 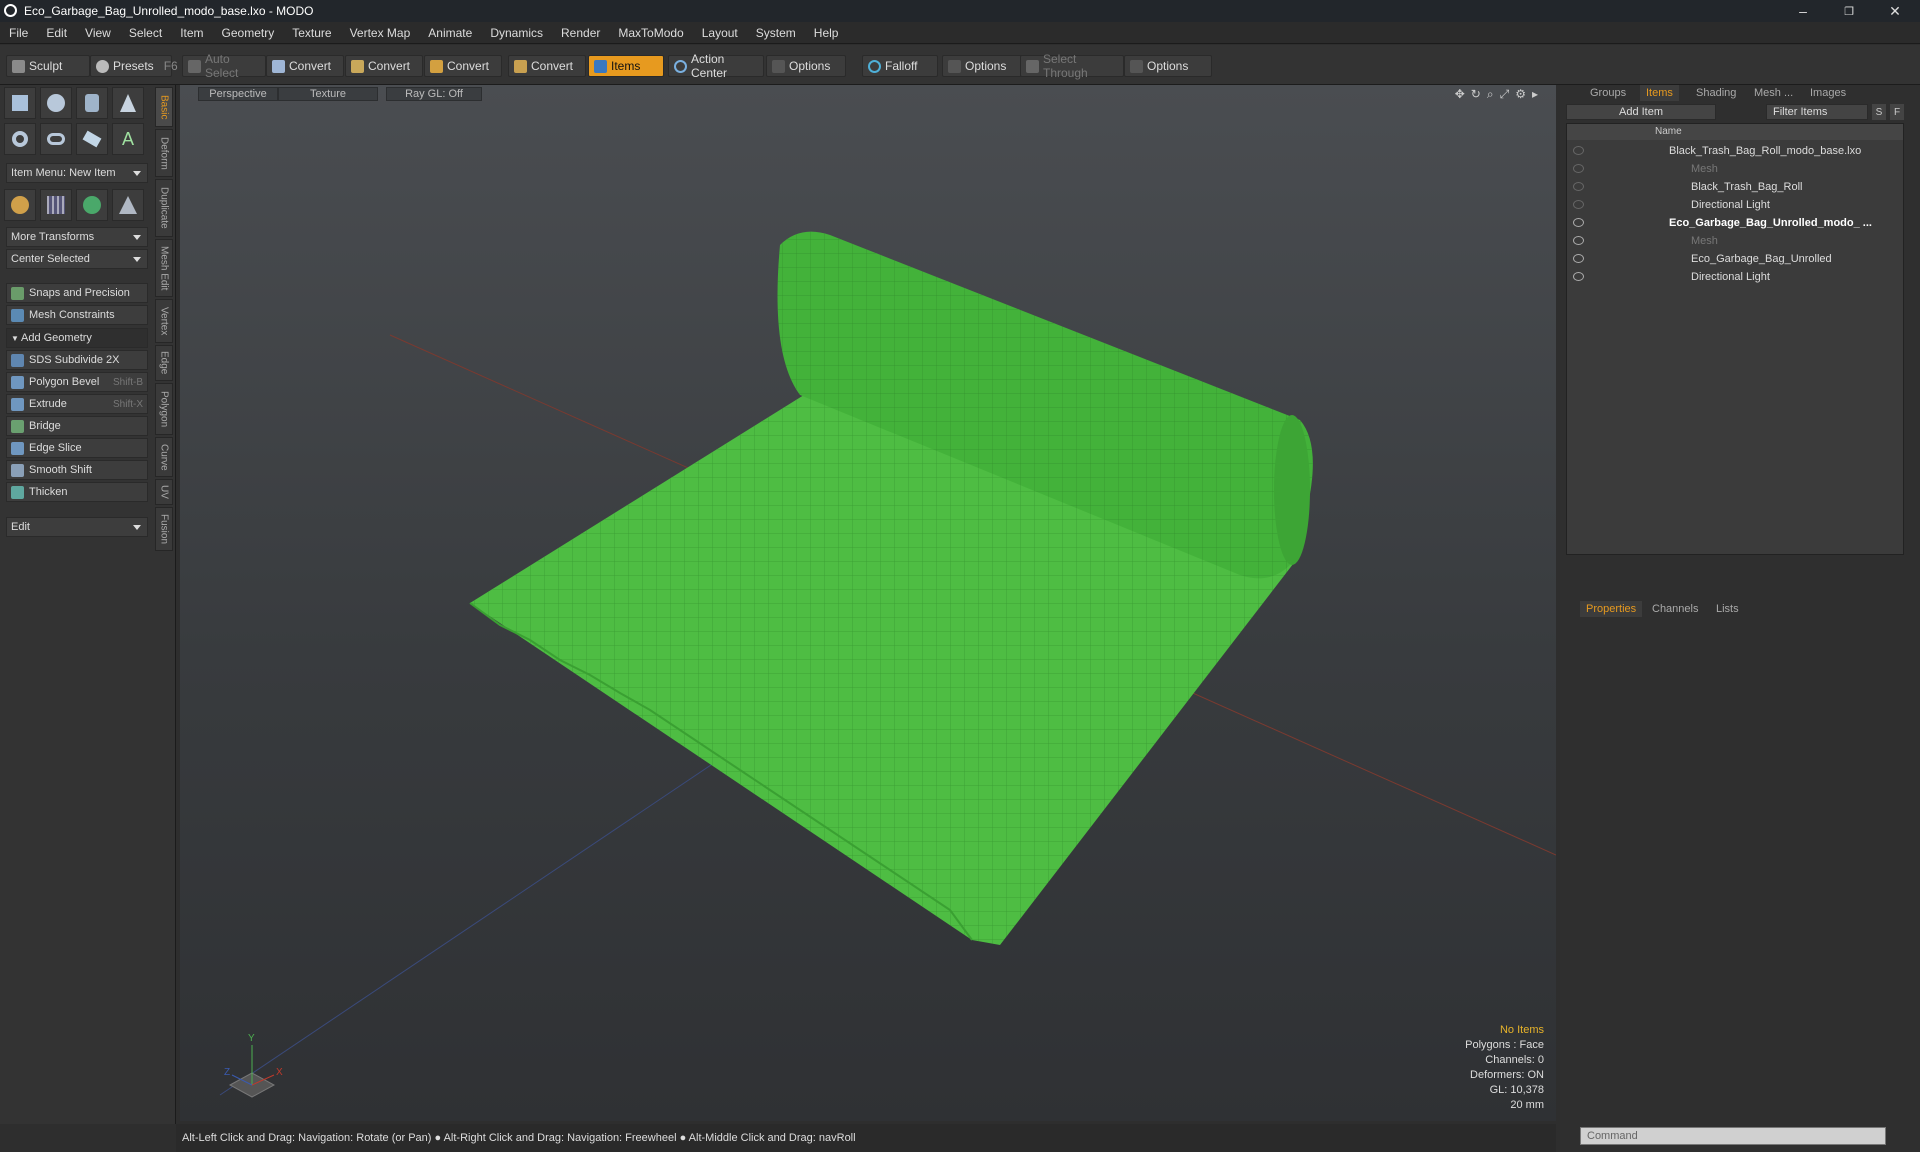 I want to click on tab-fusion: Fusion, so click(x=164, y=529).